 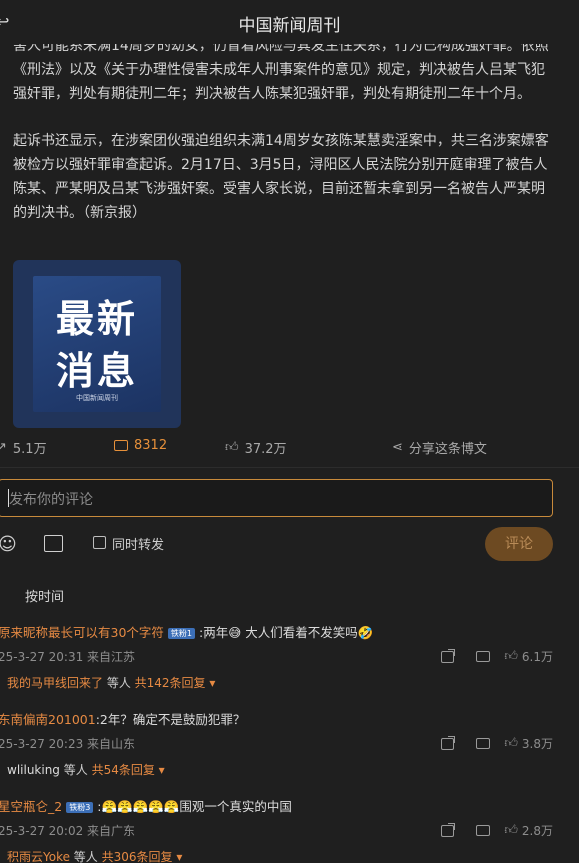 I want to click on comment-line: 原来昵称最长可以有30个字符 铁粉1:两年😅 大人们看着不发笑吗🤣, so click(x=186, y=631).